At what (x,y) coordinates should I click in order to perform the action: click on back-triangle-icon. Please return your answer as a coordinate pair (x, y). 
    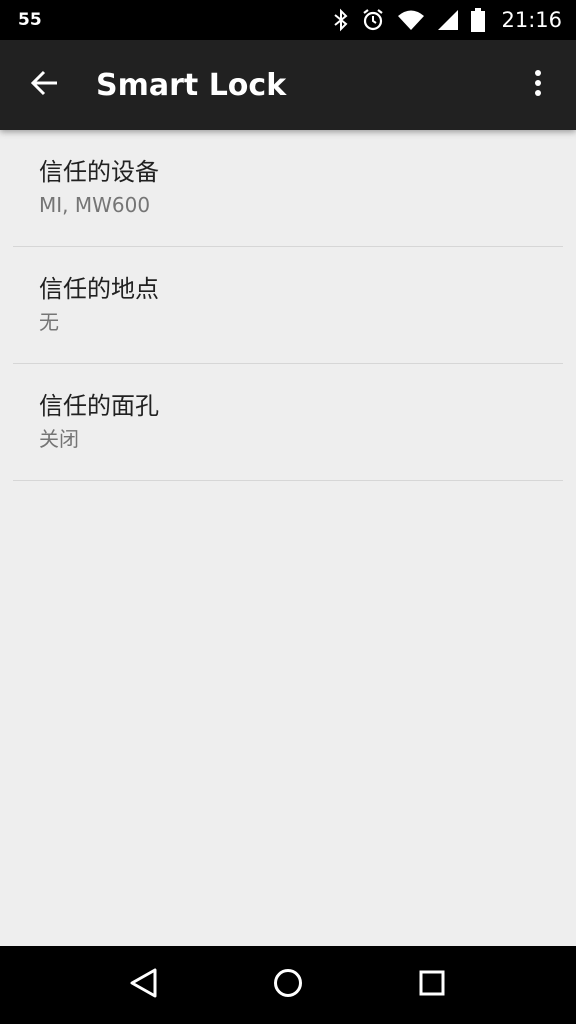
    Looking at the image, I should click on (144, 985).